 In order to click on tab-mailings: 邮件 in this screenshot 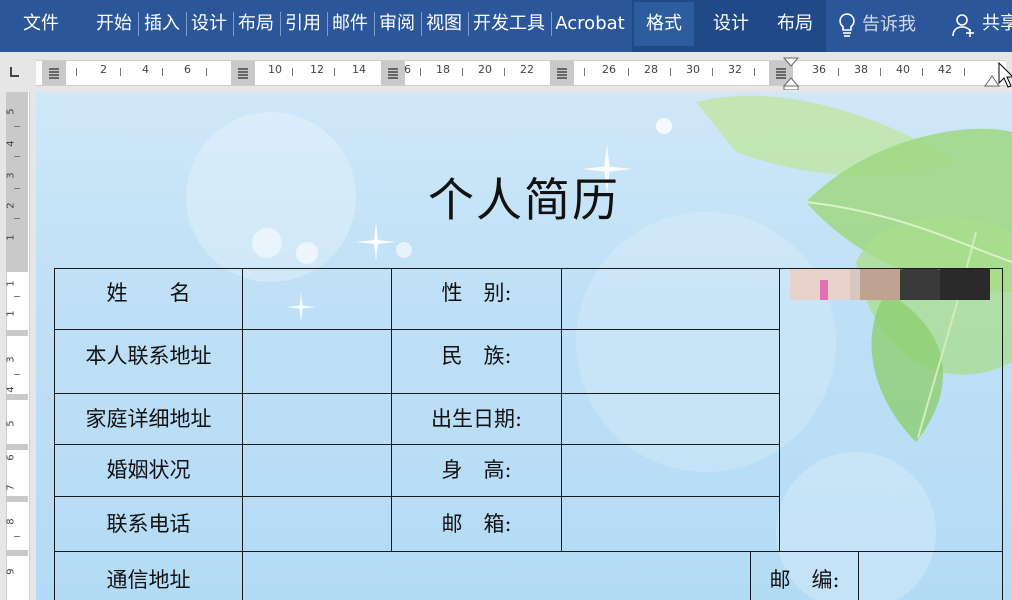, I will do `click(351, 26)`.